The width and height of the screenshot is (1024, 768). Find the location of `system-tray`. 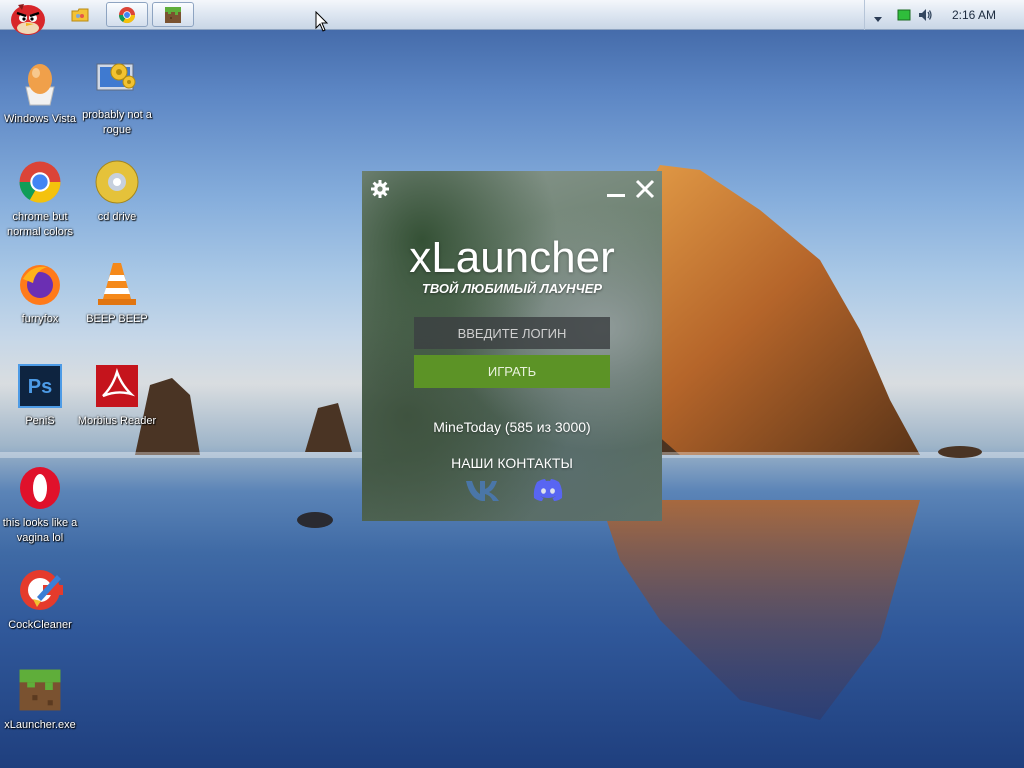

system-tray is located at coordinates (944, 15).